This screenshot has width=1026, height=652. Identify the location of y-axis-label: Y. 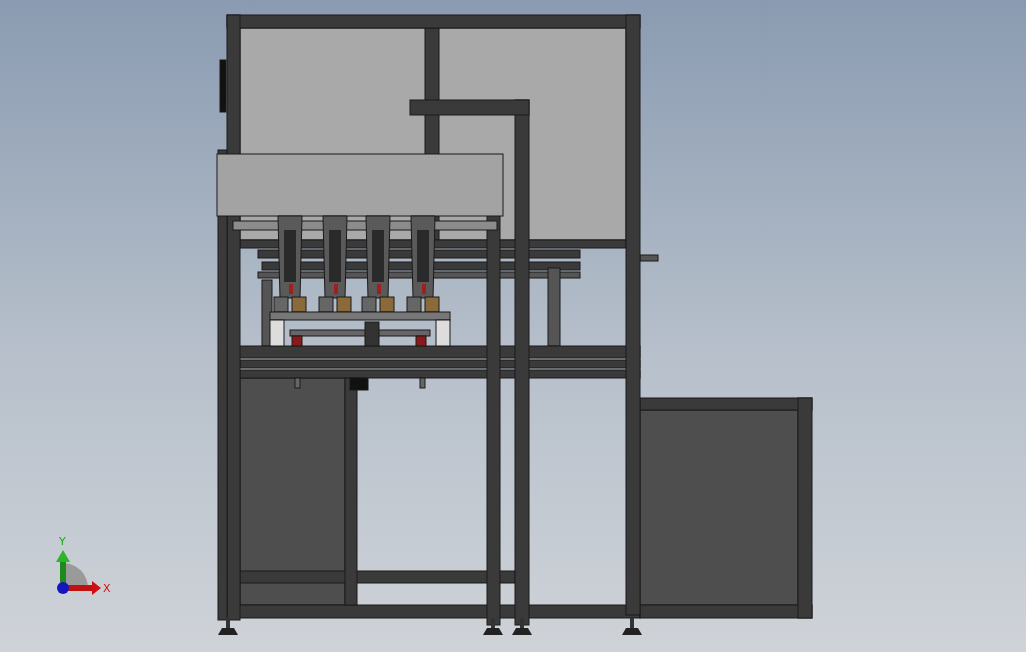
(62, 541).